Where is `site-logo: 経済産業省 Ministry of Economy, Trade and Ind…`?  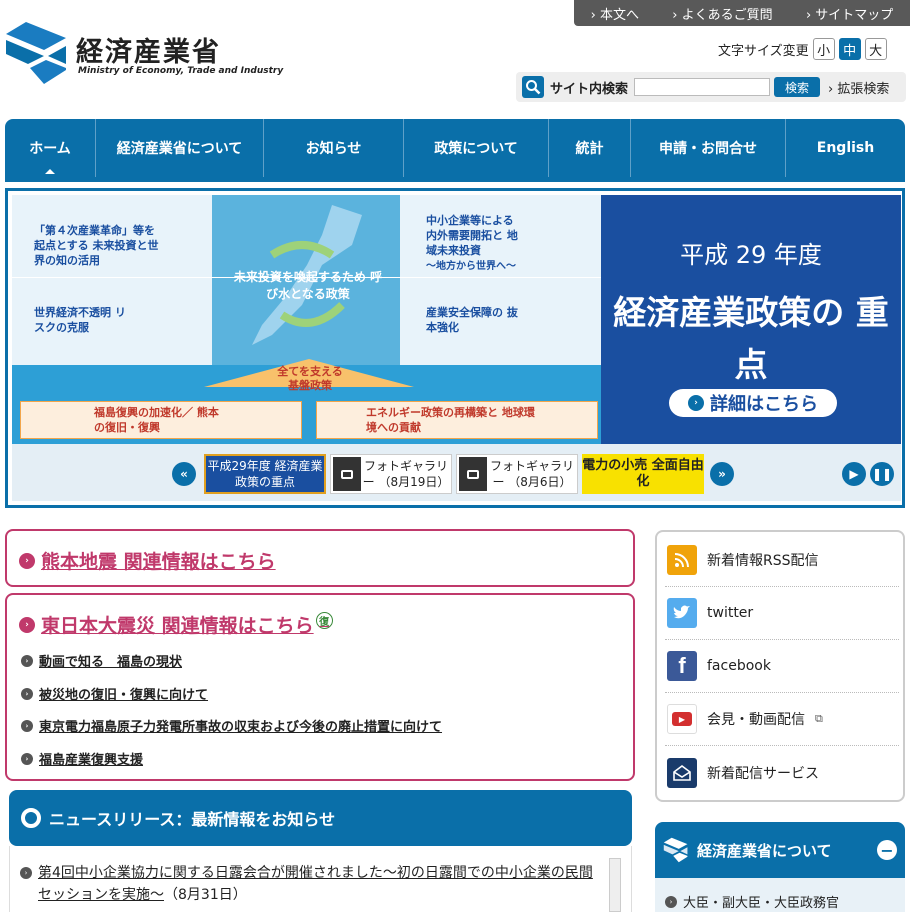 site-logo: 経済産業省 Ministry of Economy, Trade and Ind… is located at coordinates (144, 55).